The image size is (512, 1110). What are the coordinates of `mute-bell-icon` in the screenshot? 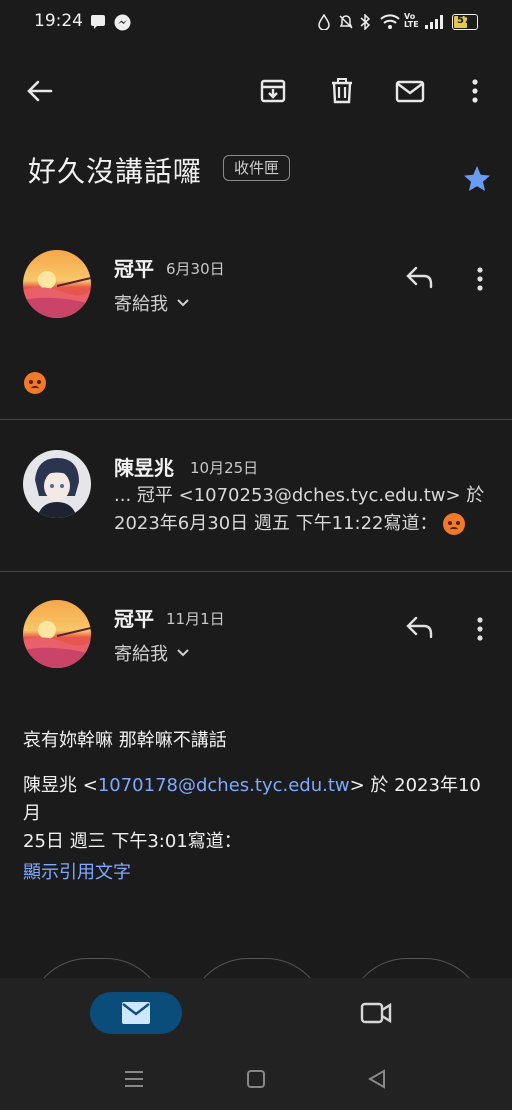 It's located at (346, 22).